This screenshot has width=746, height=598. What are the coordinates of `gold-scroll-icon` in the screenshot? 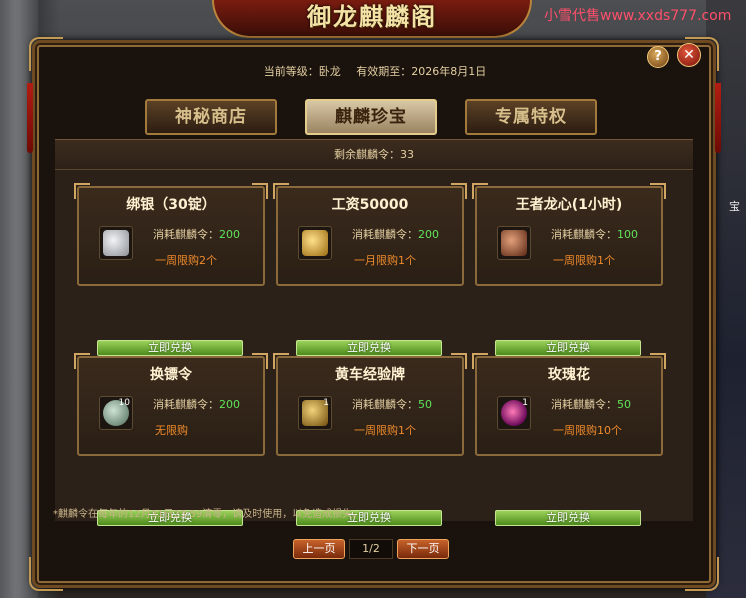 It's located at (315, 243).